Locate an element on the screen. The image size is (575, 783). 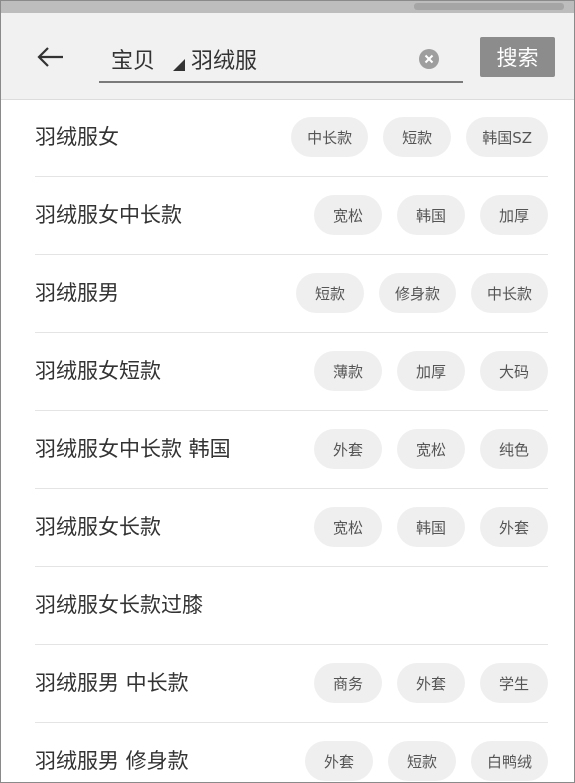
close-icon is located at coordinates (429, 59).